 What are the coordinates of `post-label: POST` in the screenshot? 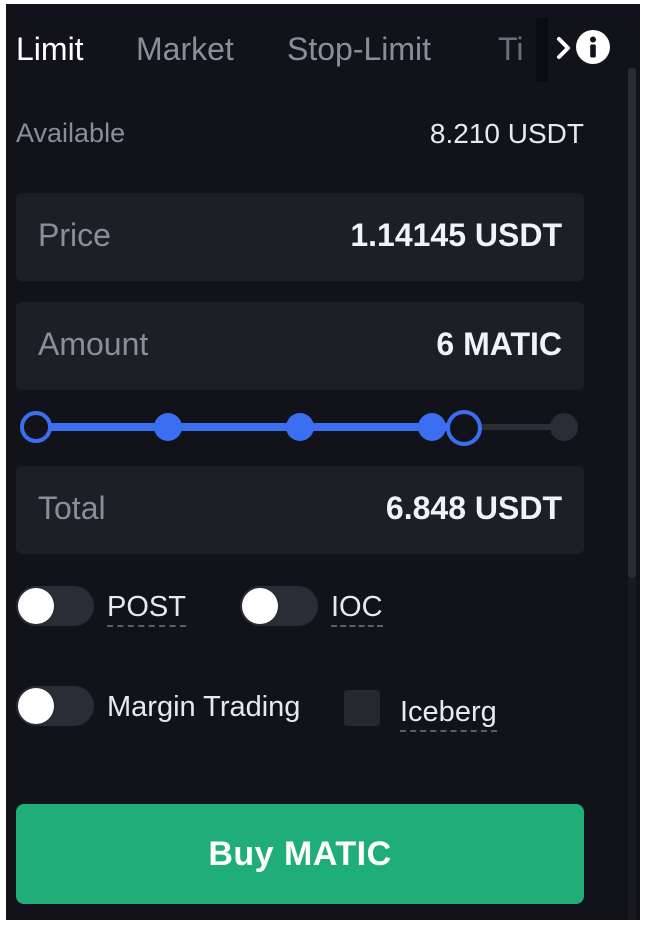 It's located at (146, 609).